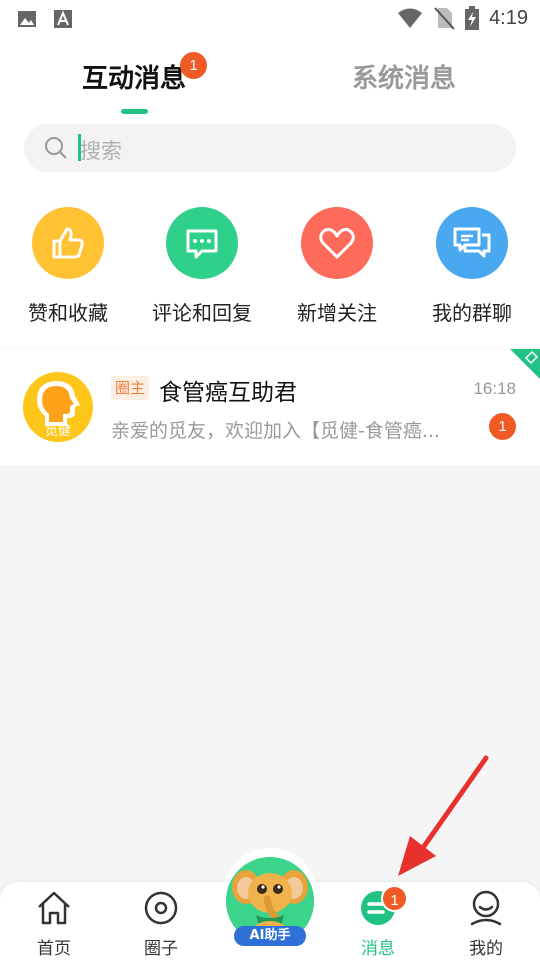 The width and height of the screenshot is (540, 960). What do you see at coordinates (404, 76) in the screenshot?
I see `tab-system-messages: 系统消息` at bounding box center [404, 76].